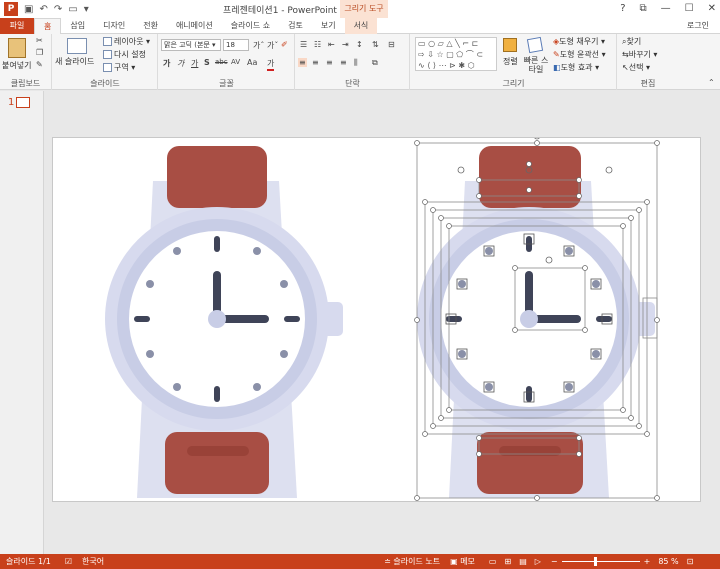 The height and width of the screenshot is (569, 720). Describe the element at coordinates (643, 9) in the screenshot. I see `ribbon-display-icon: ⧉` at that location.